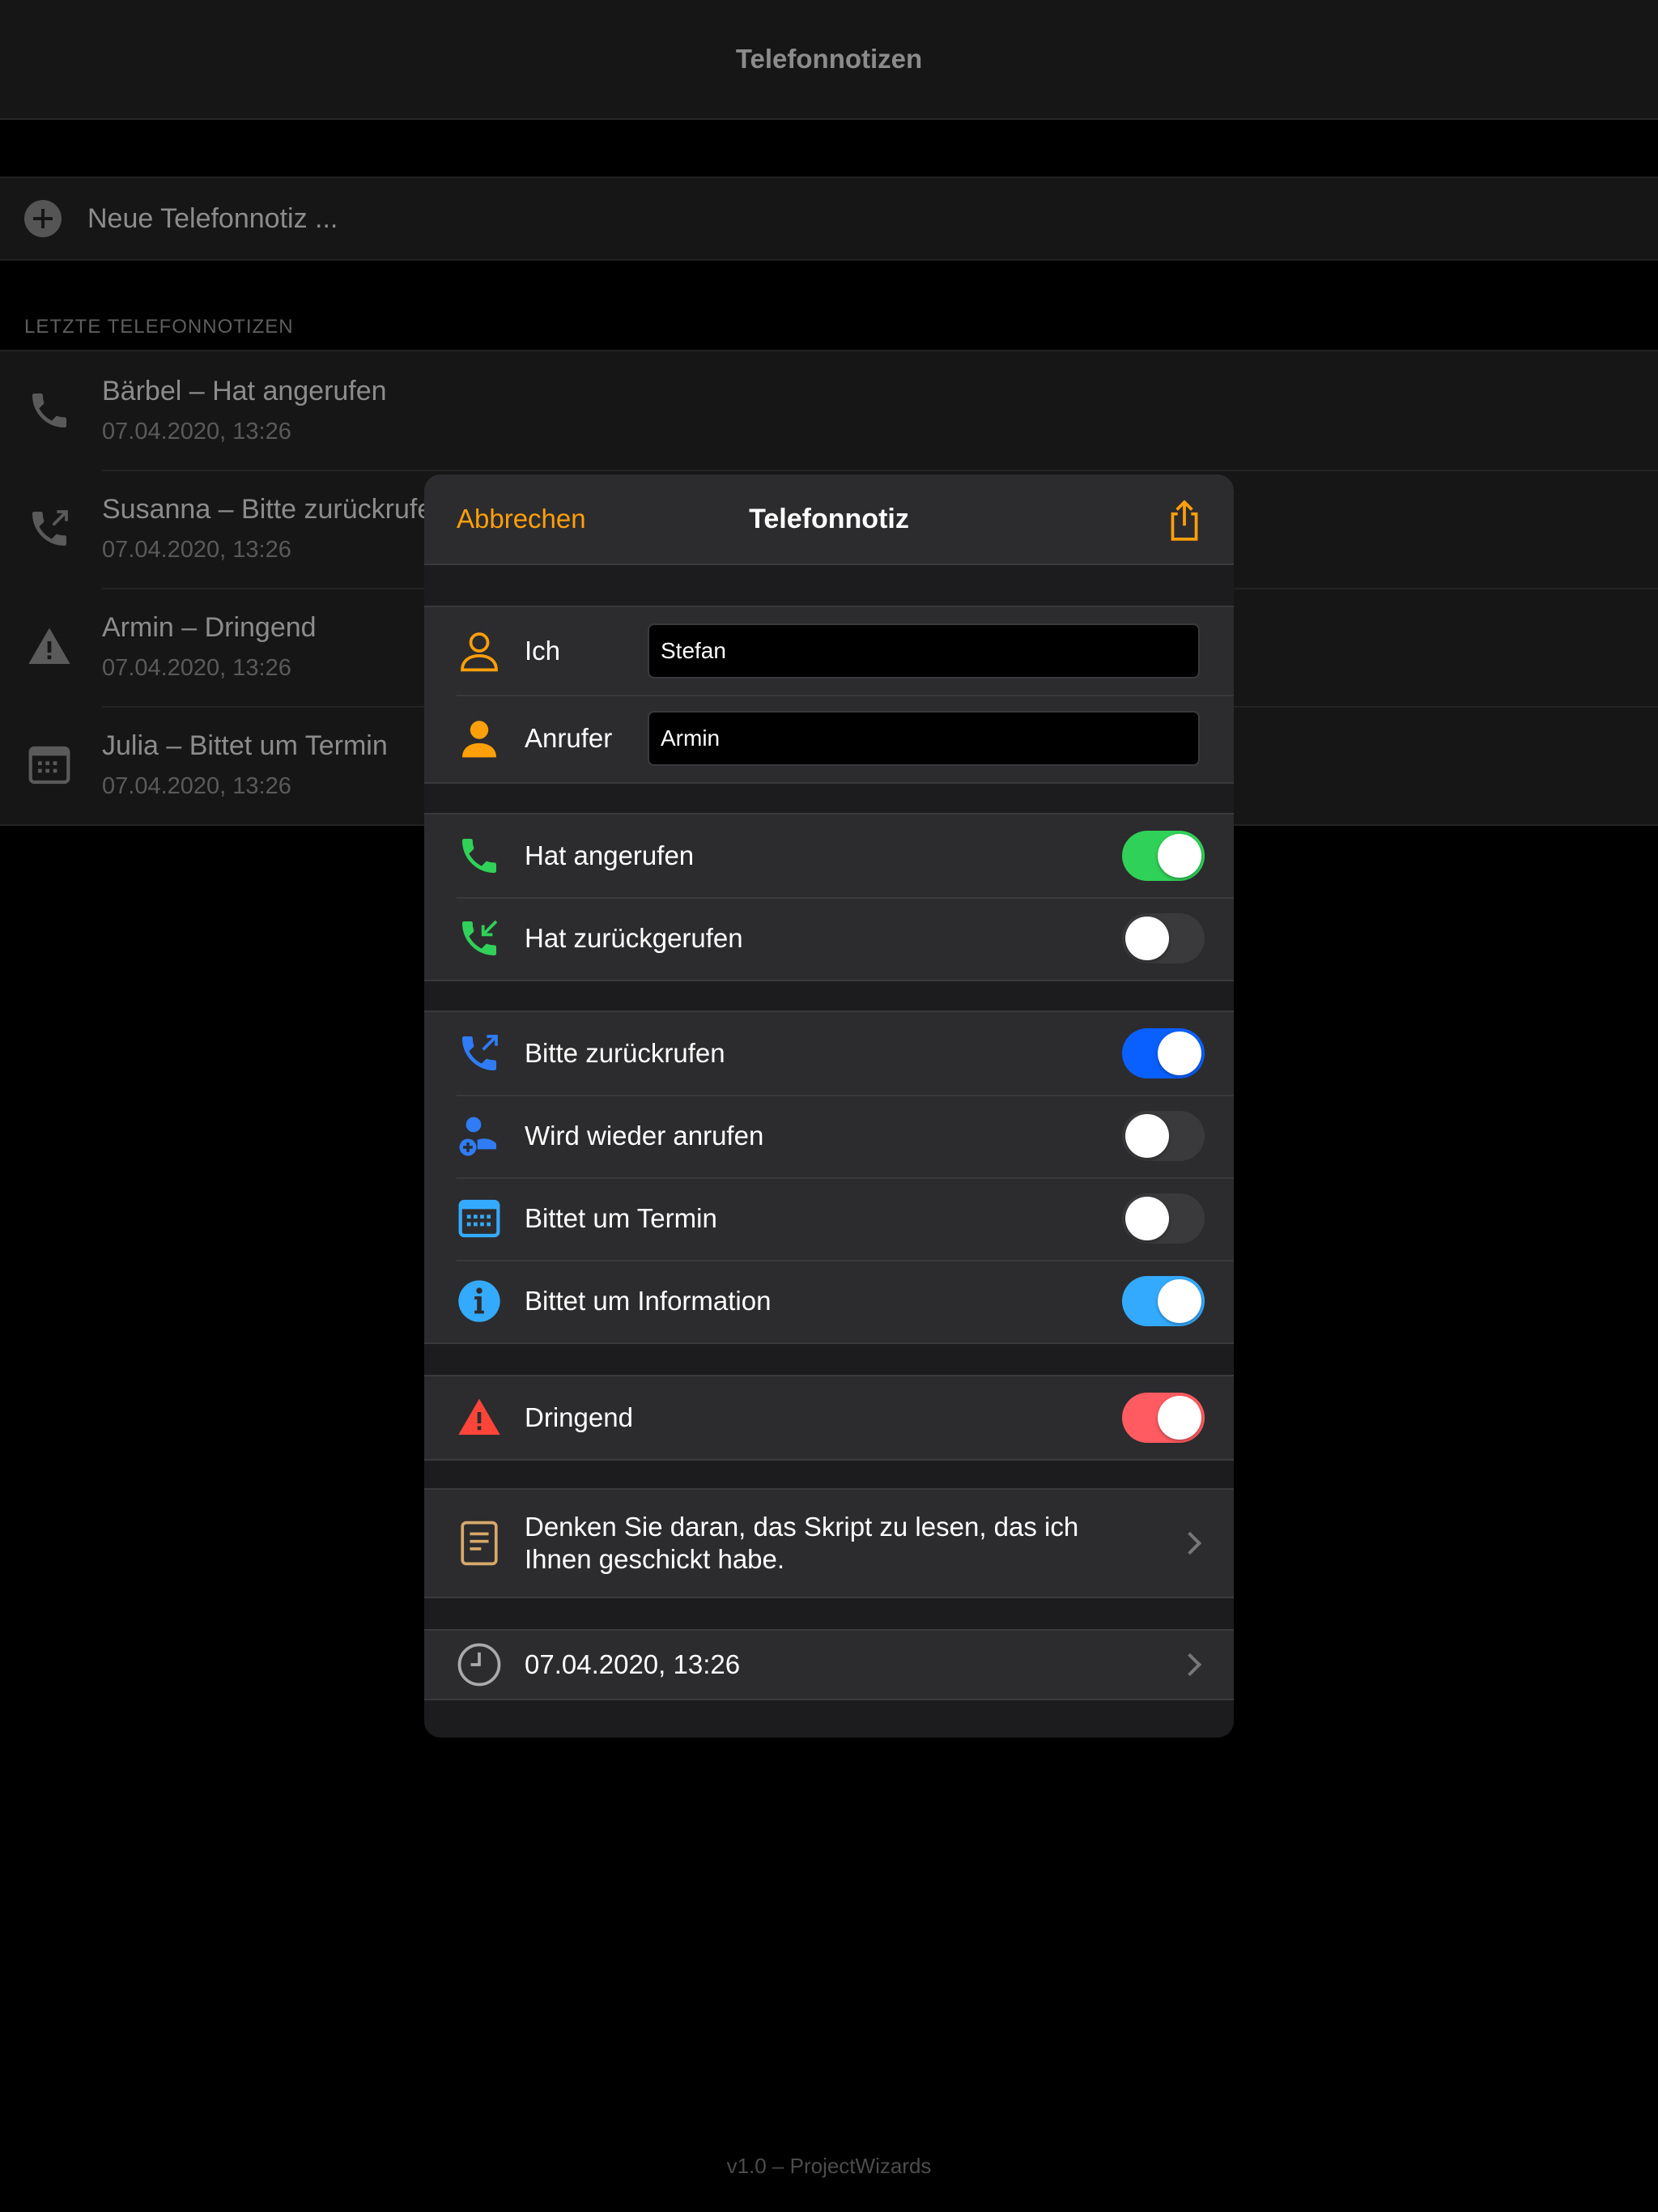 The height and width of the screenshot is (2212, 1658). What do you see at coordinates (543, 651) in the screenshot?
I see `me-label: Ich` at bounding box center [543, 651].